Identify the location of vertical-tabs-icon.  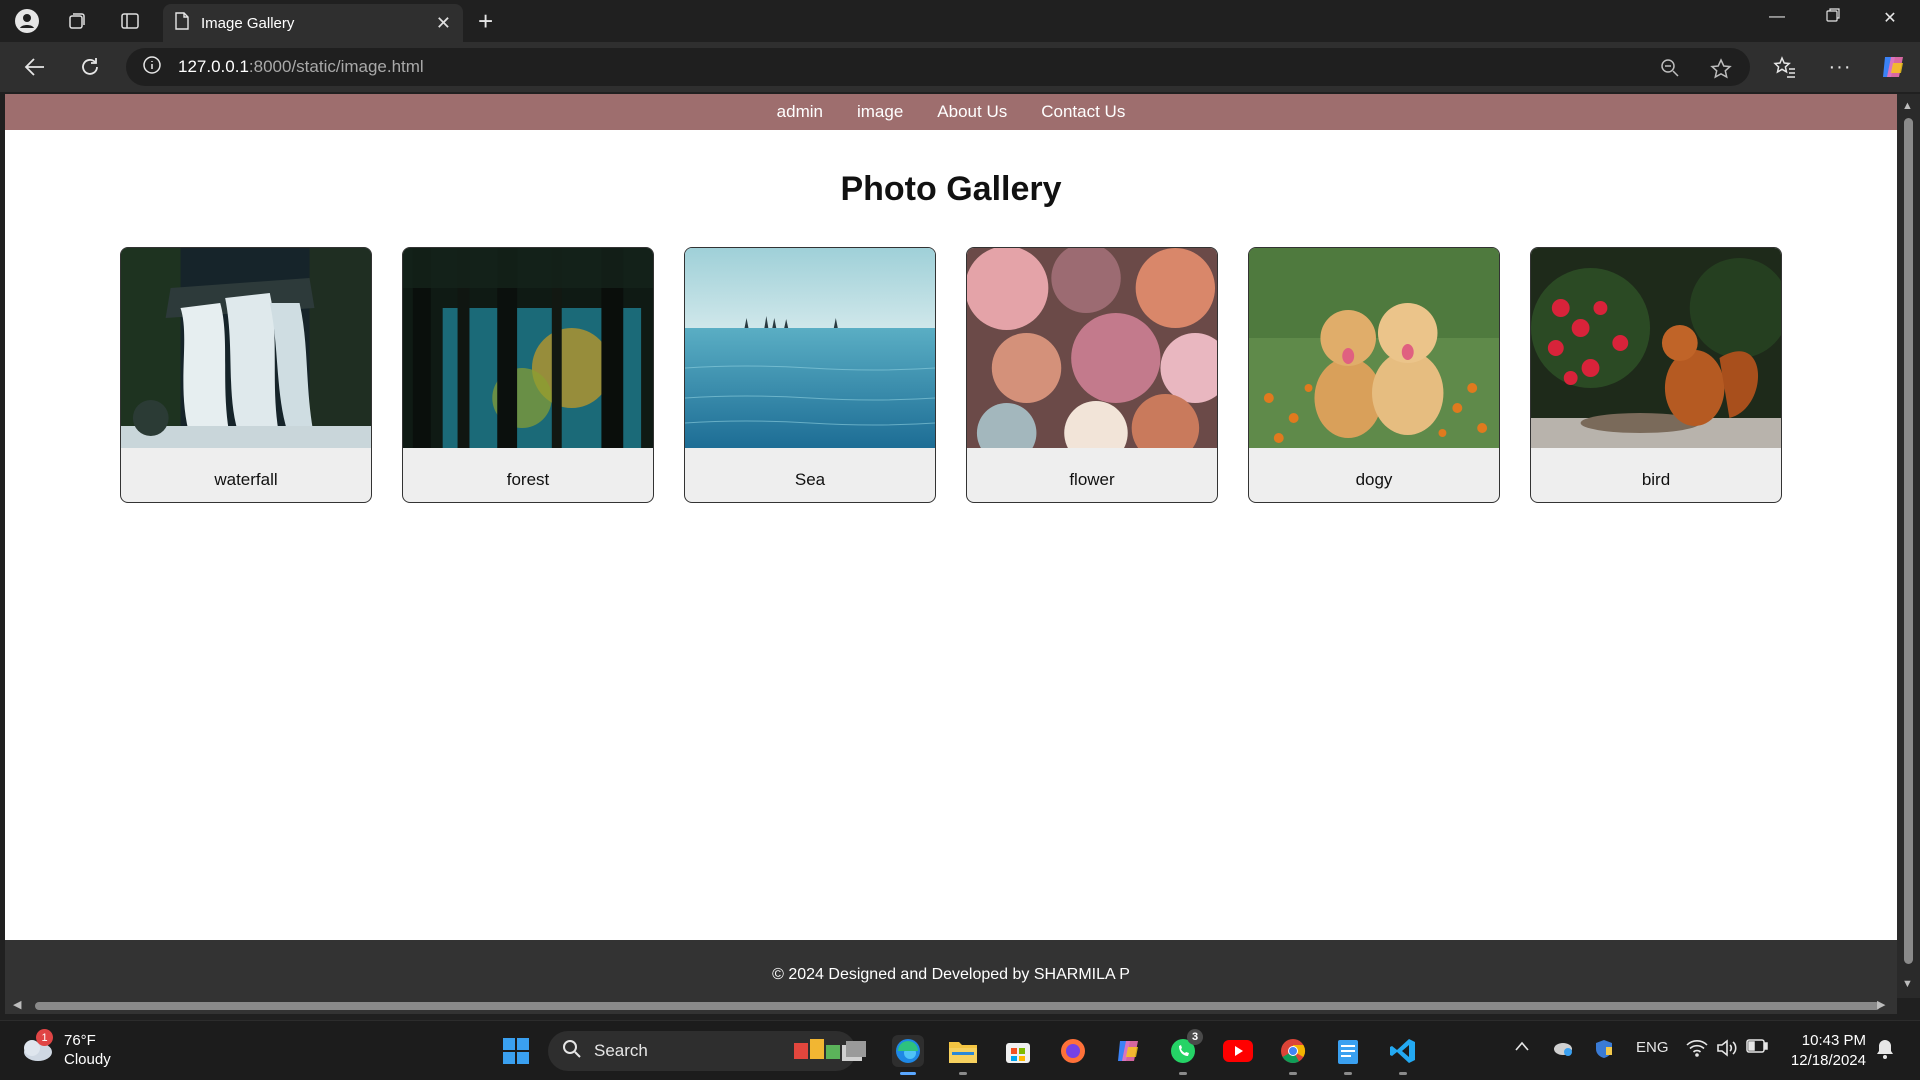
(130, 21).